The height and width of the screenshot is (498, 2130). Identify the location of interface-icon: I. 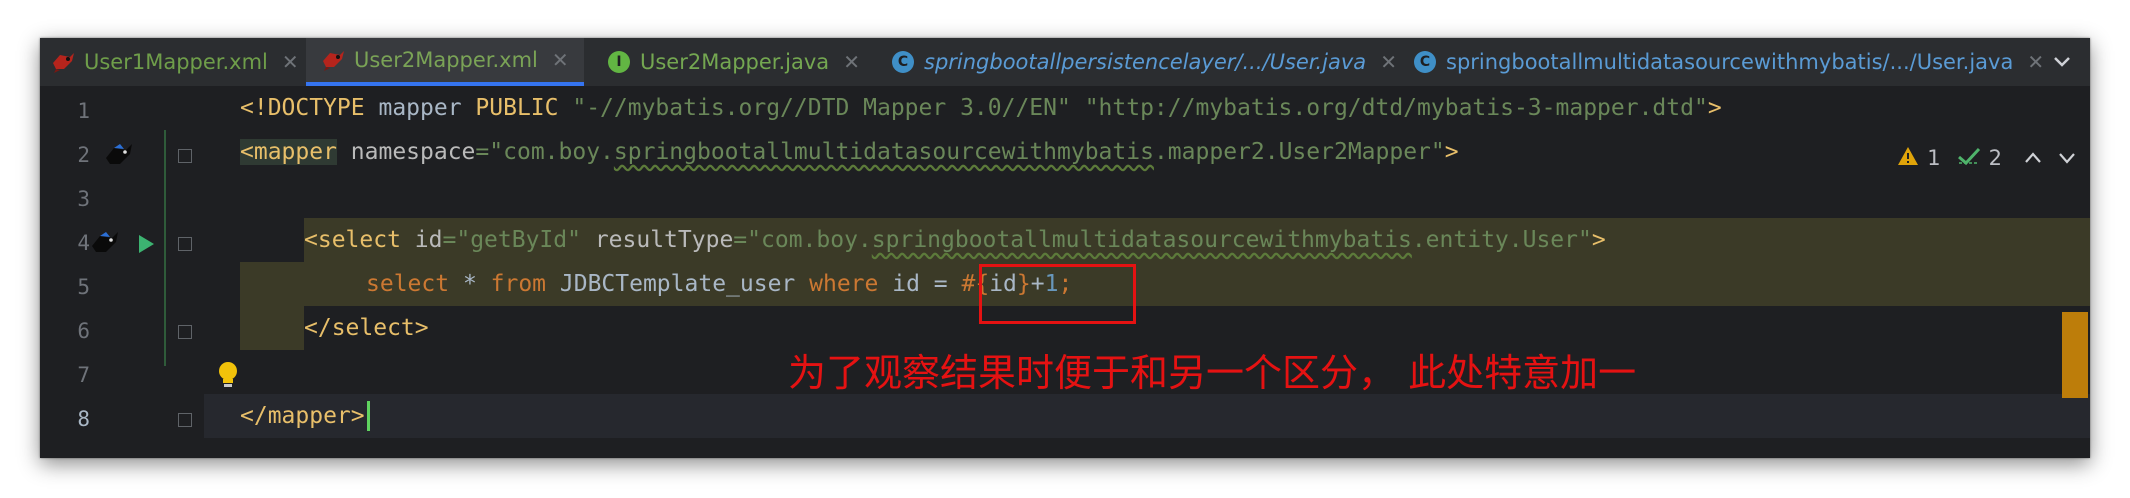
(619, 62).